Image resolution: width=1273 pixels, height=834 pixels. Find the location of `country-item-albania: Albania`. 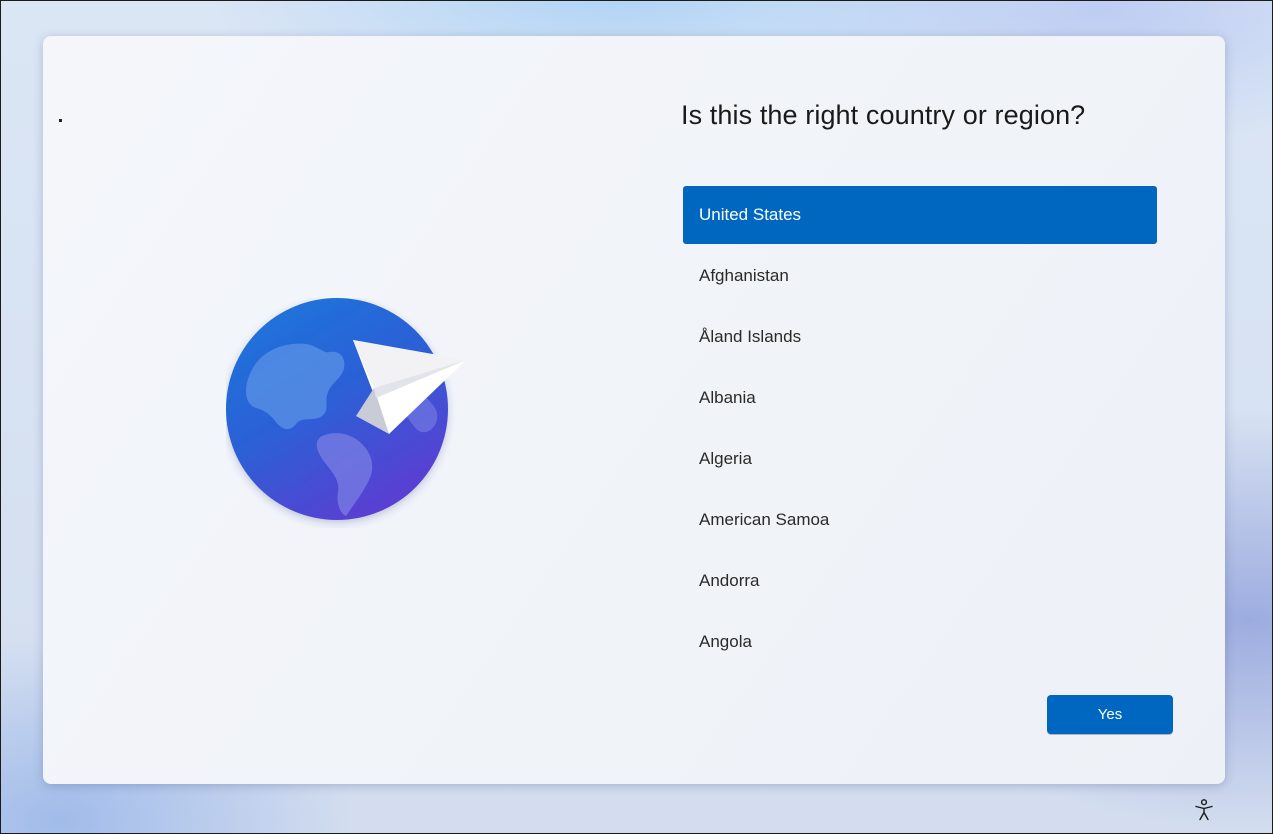

country-item-albania: Albania is located at coordinates (920, 398).